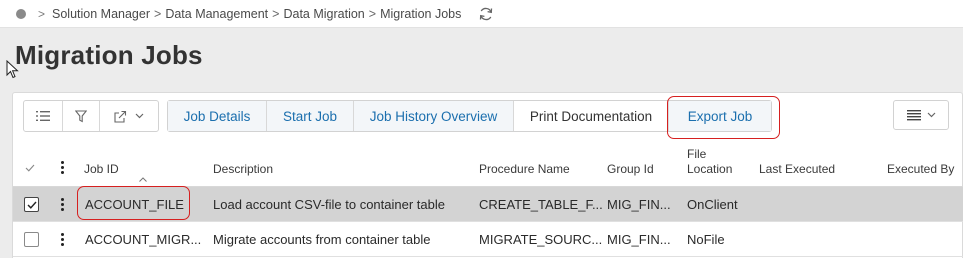 This screenshot has width=963, height=258. Describe the element at coordinates (709, 169) in the screenshot. I see `column-header-file-location-line2: Location` at that location.